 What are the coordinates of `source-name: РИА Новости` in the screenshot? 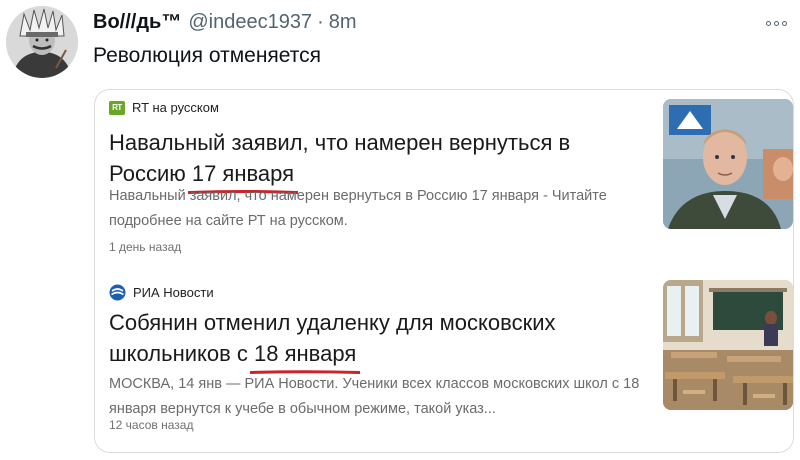 It's located at (173, 292).